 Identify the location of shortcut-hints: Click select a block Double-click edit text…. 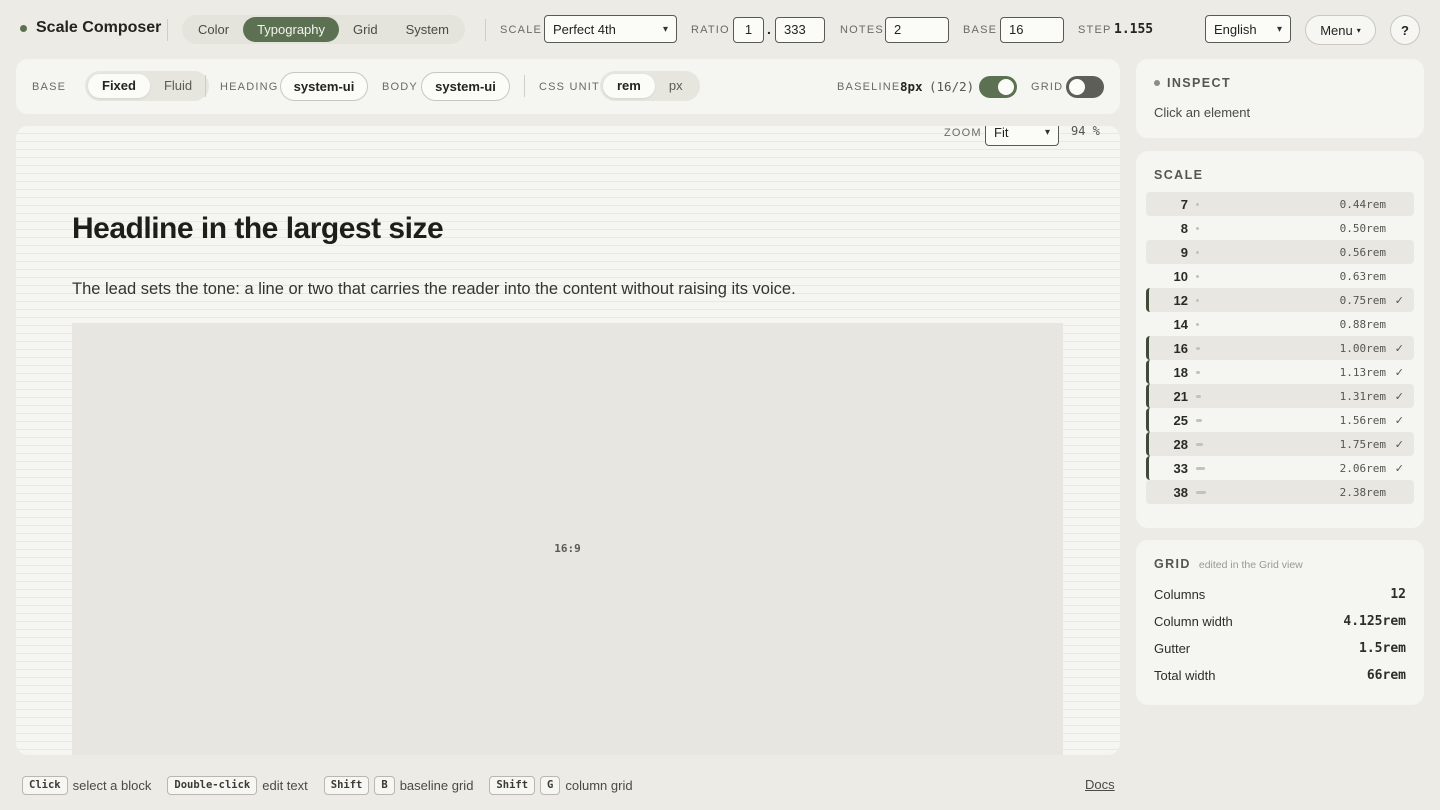
(335, 785).